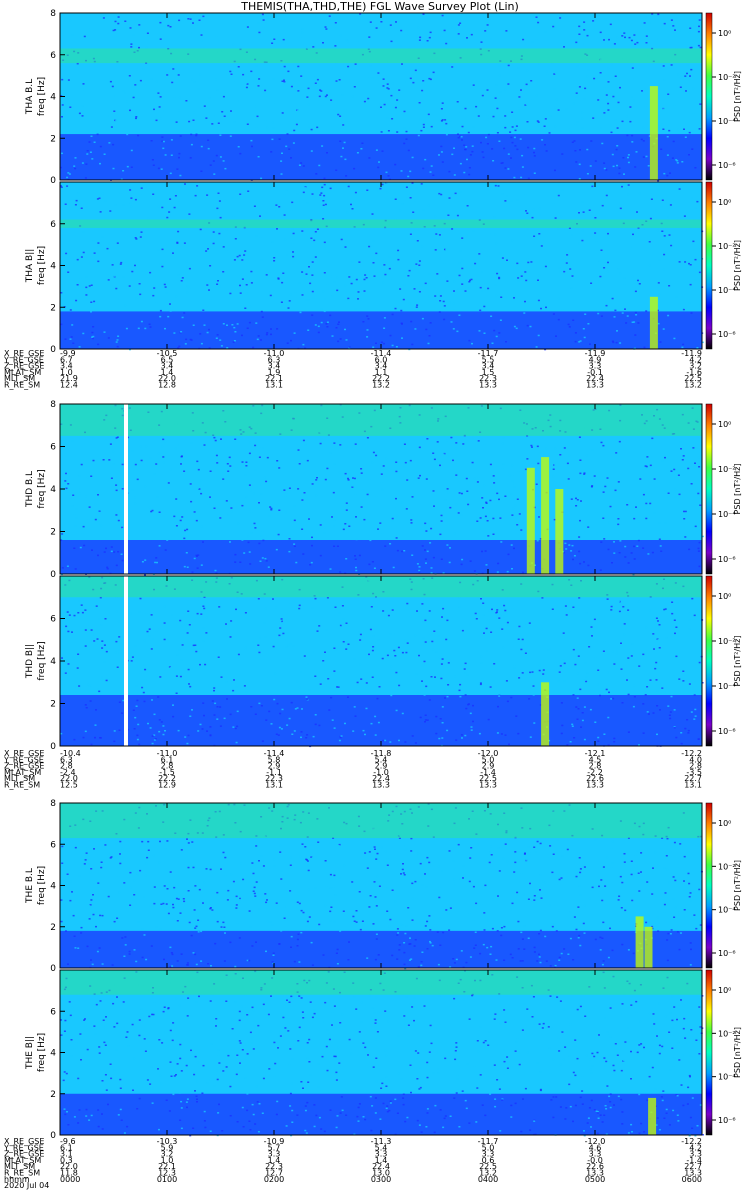 The width and height of the screenshot is (750, 1200). Describe the element at coordinates (69, 785) in the screenshot. I see `ephemeris-value: 12.5` at that location.